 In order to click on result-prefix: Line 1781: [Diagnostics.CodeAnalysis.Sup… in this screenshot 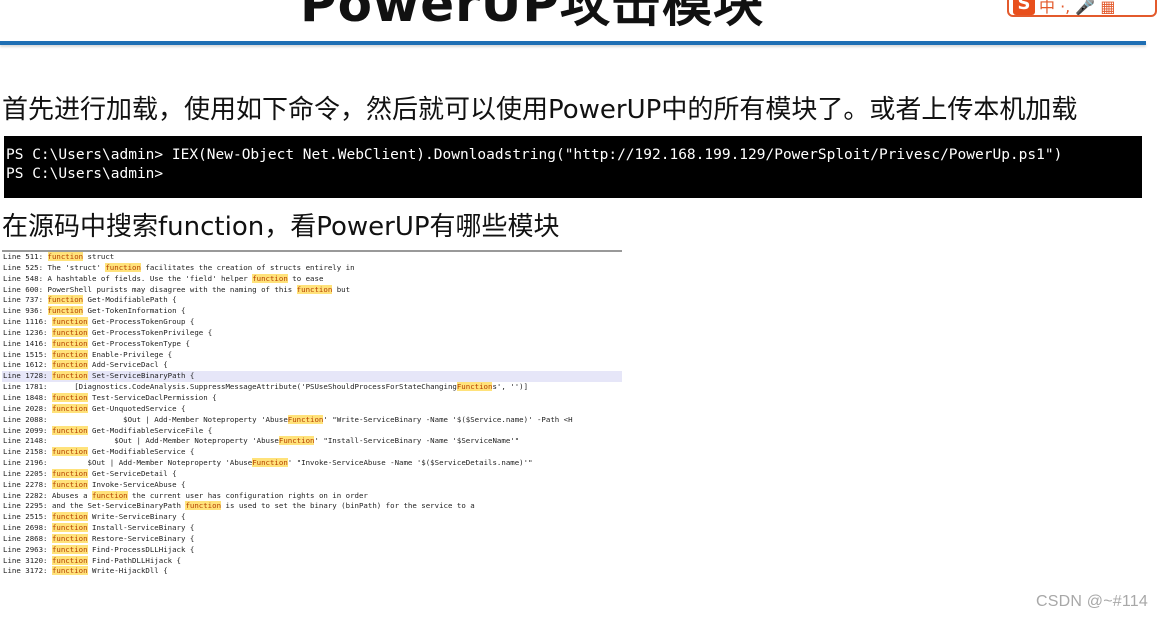, I will do `click(230, 387)`.